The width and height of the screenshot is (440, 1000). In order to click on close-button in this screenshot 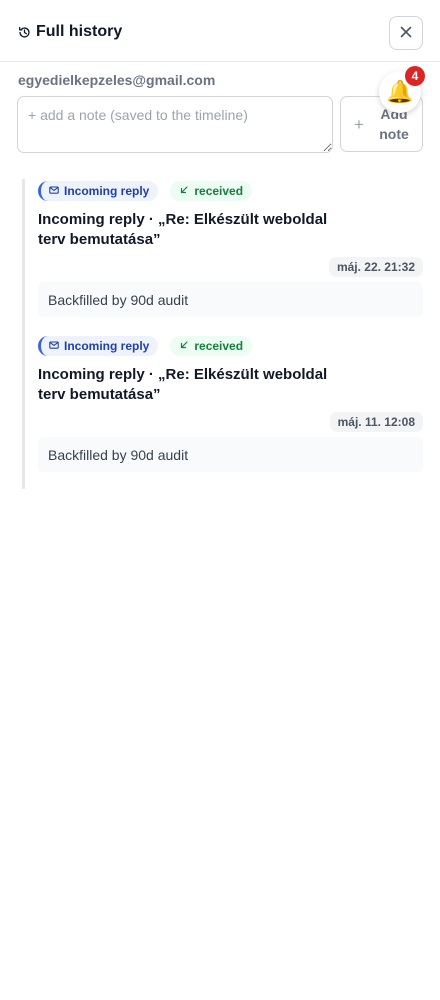, I will do `click(406, 33)`.